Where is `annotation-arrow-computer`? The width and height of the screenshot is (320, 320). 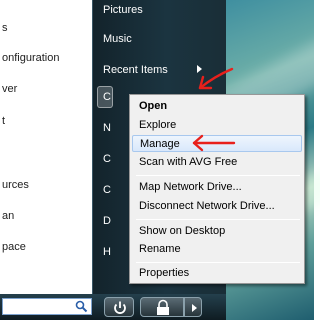 annotation-arrow-computer is located at coordinates (216, 78).